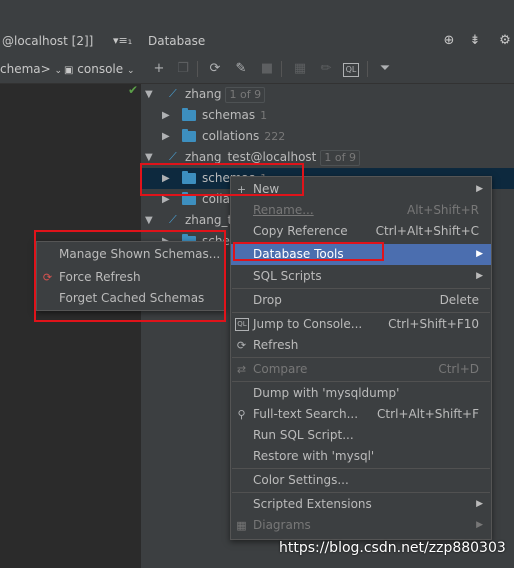 The height and width of the screenshot is (568, 514). I want to click on menu-item-label: Restore with 'mysql', so click(314, 456).